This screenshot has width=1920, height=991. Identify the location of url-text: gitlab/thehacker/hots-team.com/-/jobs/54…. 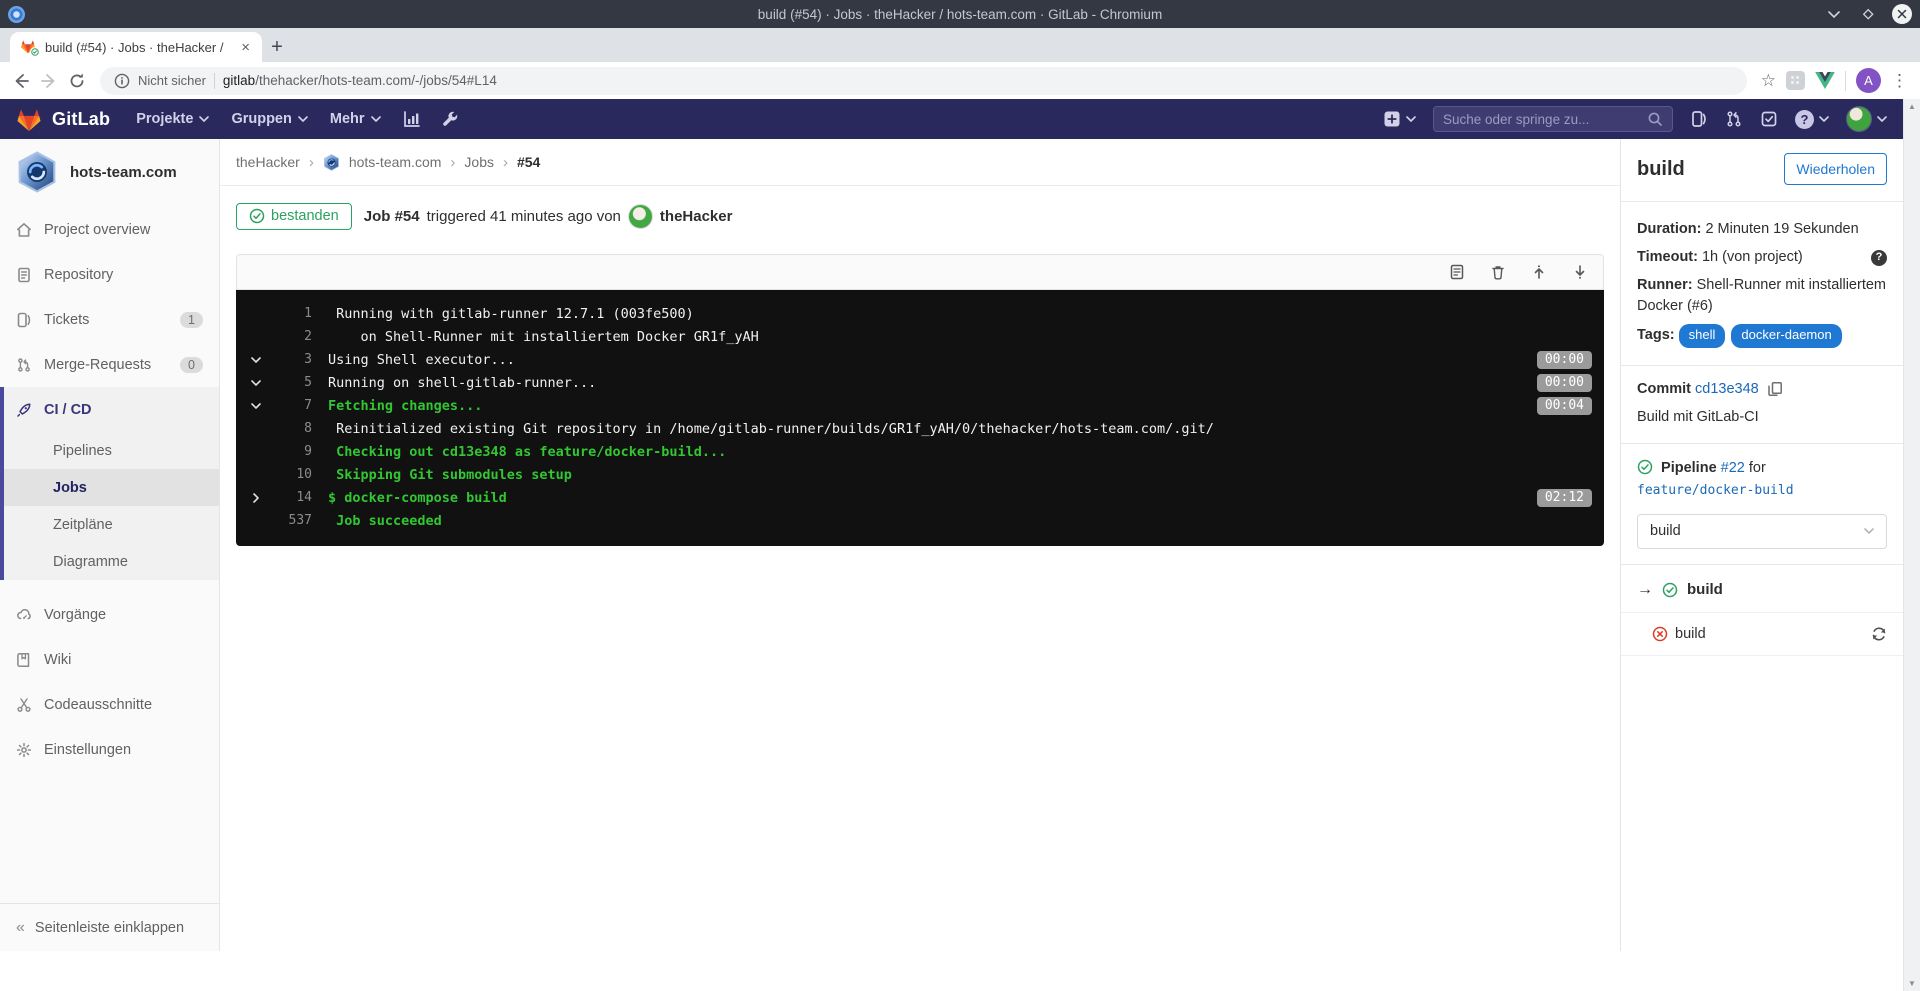
(360, 80).